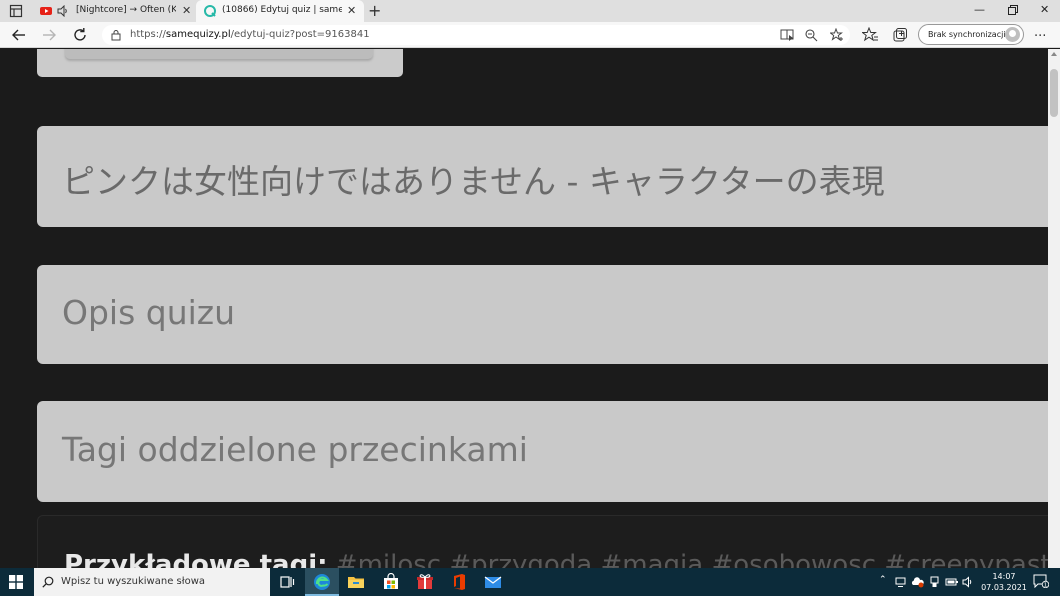 The height and width of the screenshot is (596, 1060). I want to click on close-window-icon: ✕, so click(1044, 9).